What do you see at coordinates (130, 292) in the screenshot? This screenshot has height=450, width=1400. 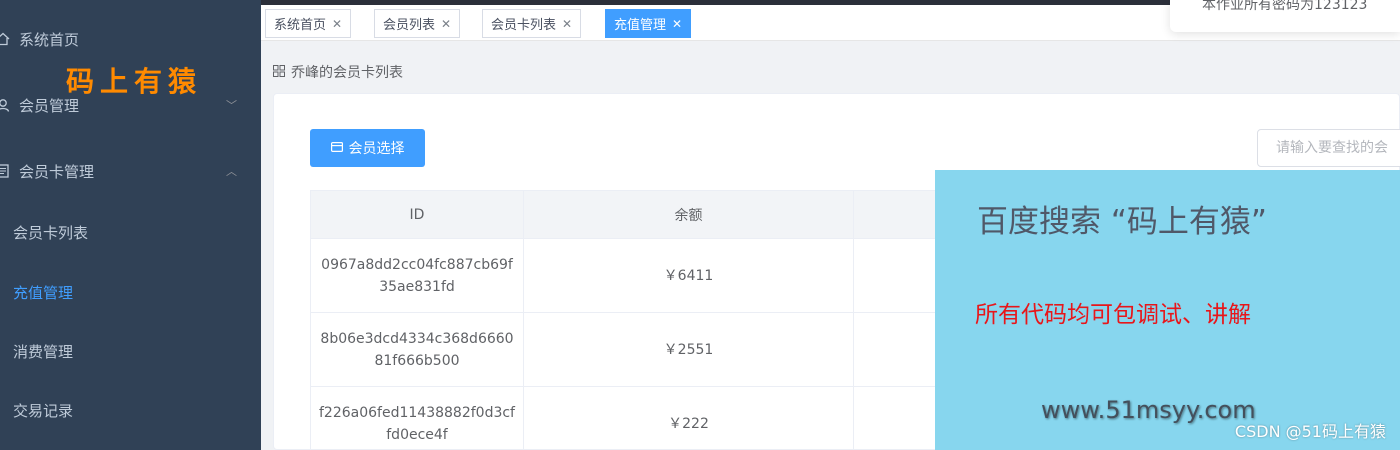 I see `sidebar-item-recharge: 充值管理` at bounding box center [130, 292].